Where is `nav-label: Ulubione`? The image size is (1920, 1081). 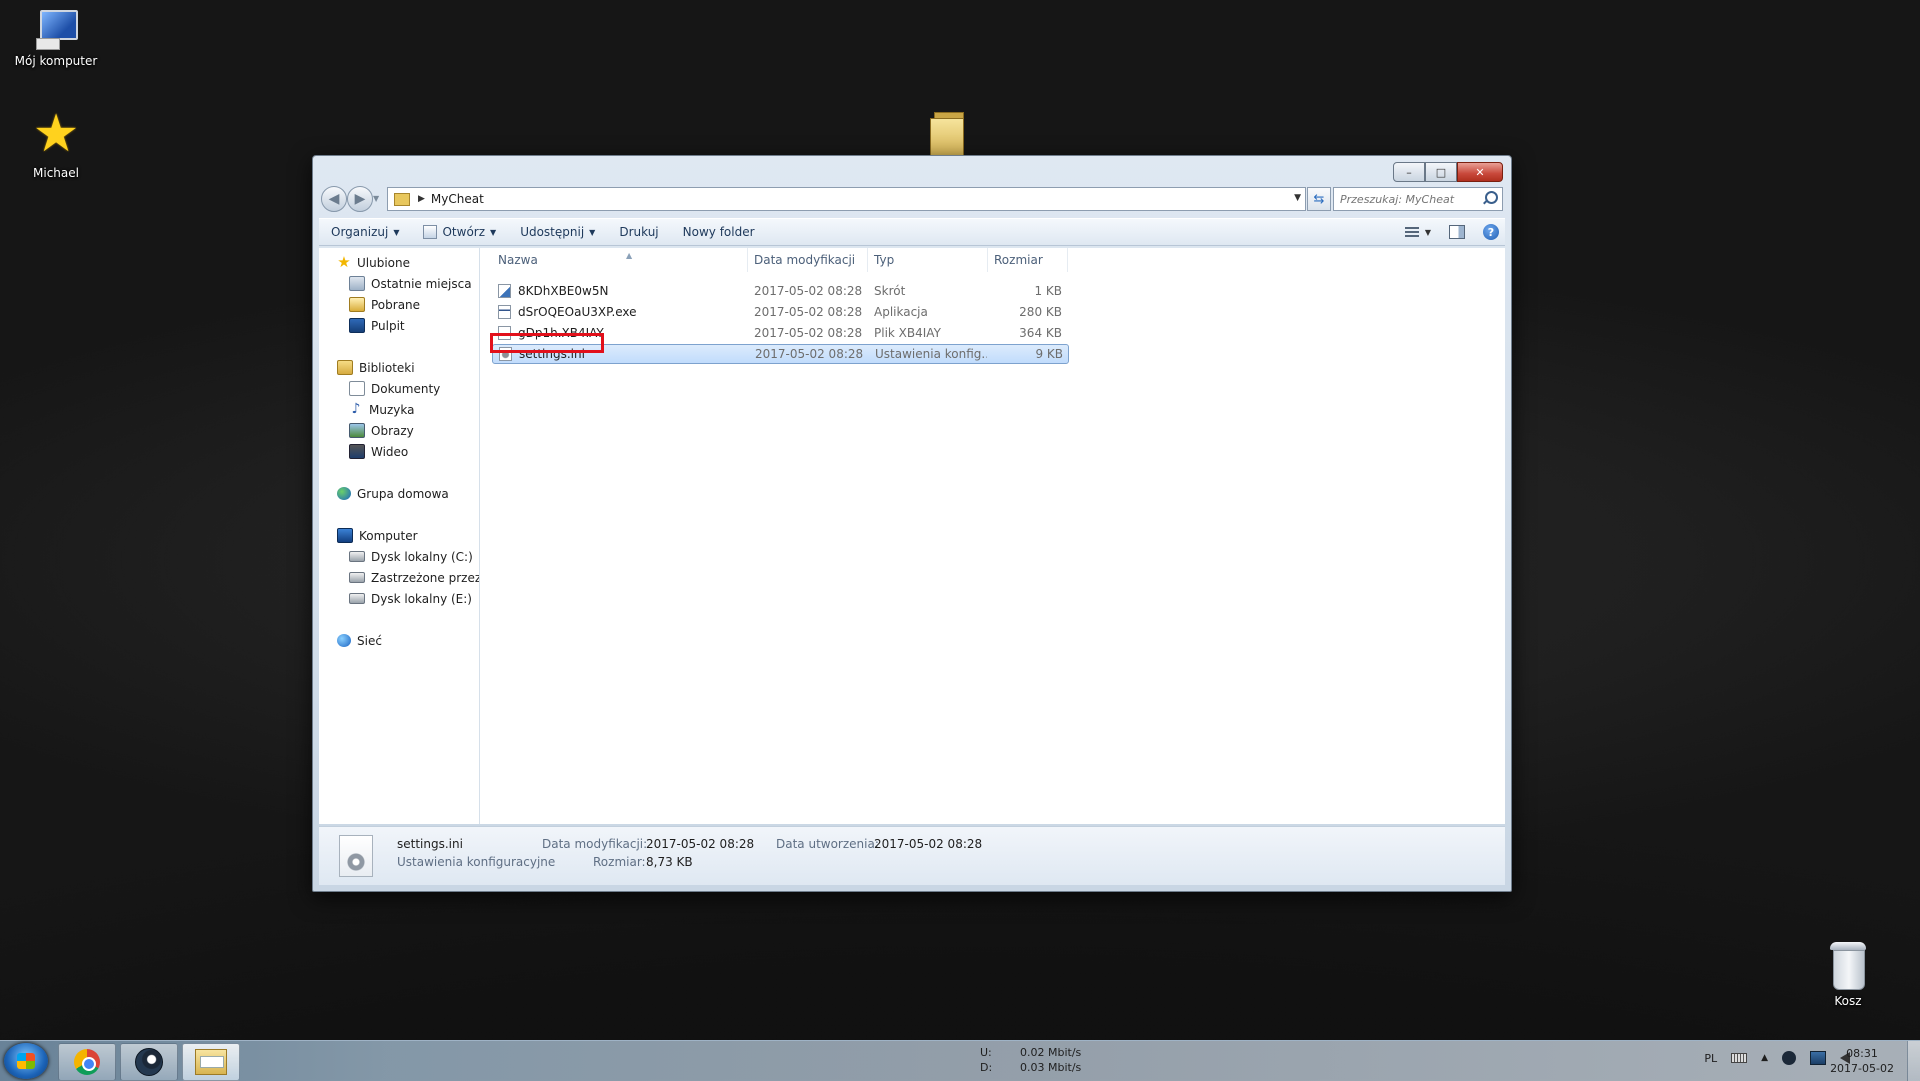
nav-label: Ulubione is located at coordinates (384, 262).